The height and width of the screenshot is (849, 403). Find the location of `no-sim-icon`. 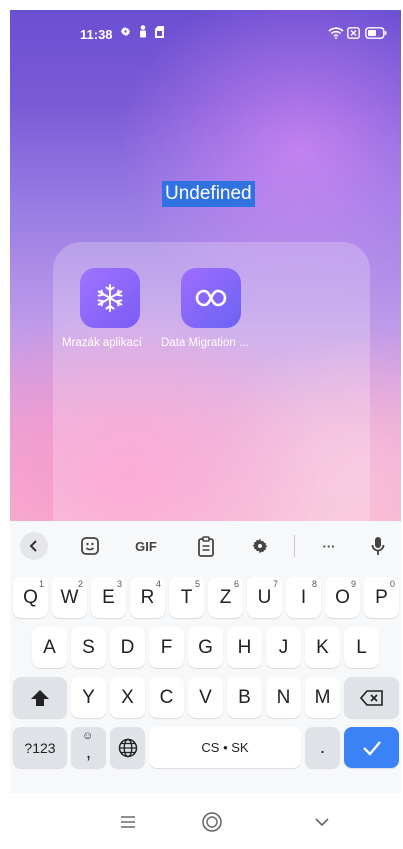

no-sim-icon is located at coordinates (353, 35).